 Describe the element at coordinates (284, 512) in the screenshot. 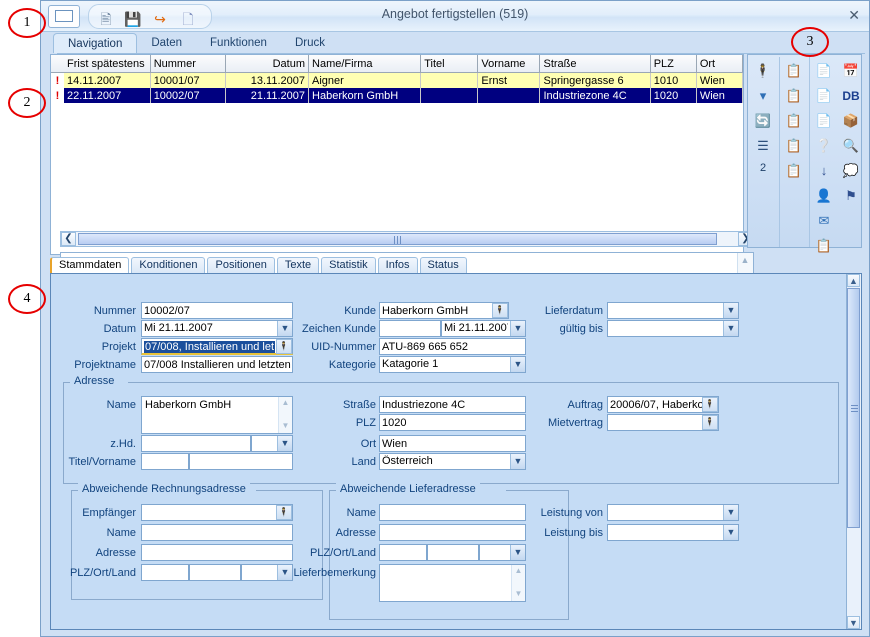

I see `empfaenger-lookup-binoculars-icon: 🕴` at that location.